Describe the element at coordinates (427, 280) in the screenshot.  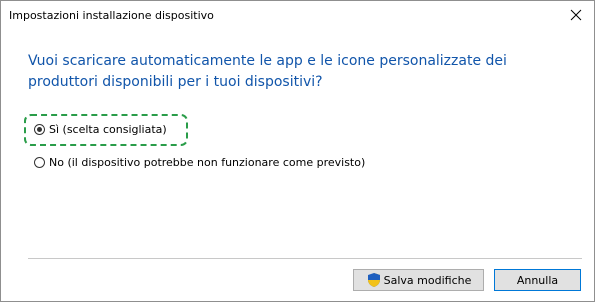
I see `save-button-label: Salva modifiche` at that location.